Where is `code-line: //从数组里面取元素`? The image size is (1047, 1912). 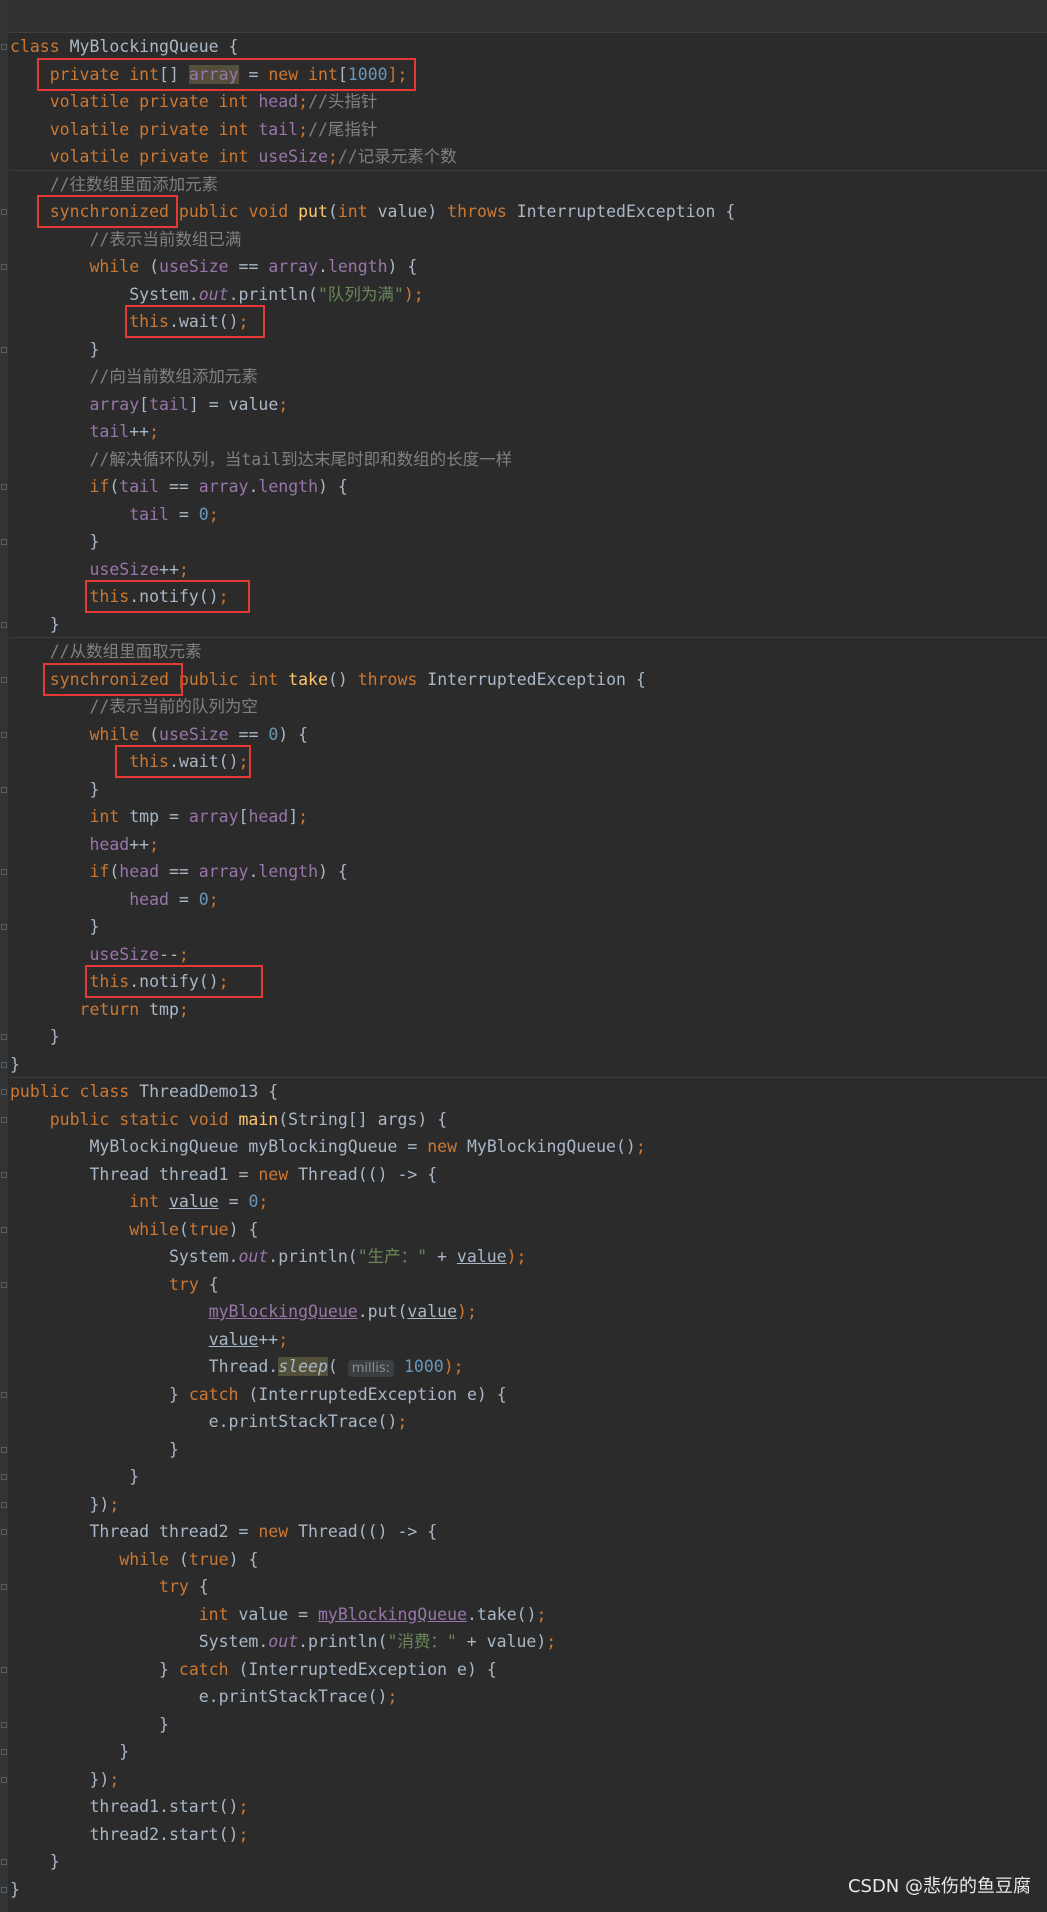 code-line: //从数组里面取元素 is located at coordinates (106, 651).